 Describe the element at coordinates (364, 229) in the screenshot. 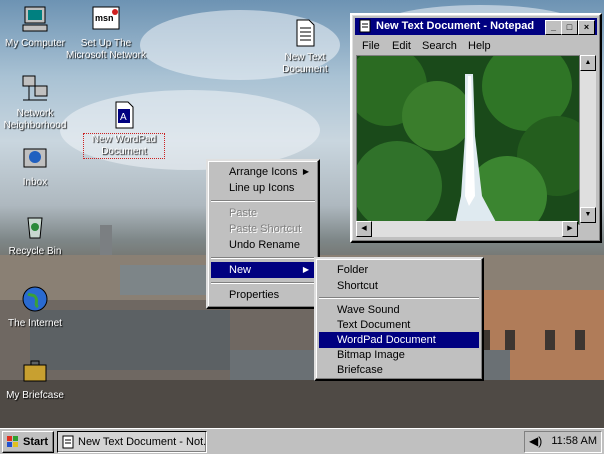

I see `scroll-left-arrow-icon: ◀` at that location.